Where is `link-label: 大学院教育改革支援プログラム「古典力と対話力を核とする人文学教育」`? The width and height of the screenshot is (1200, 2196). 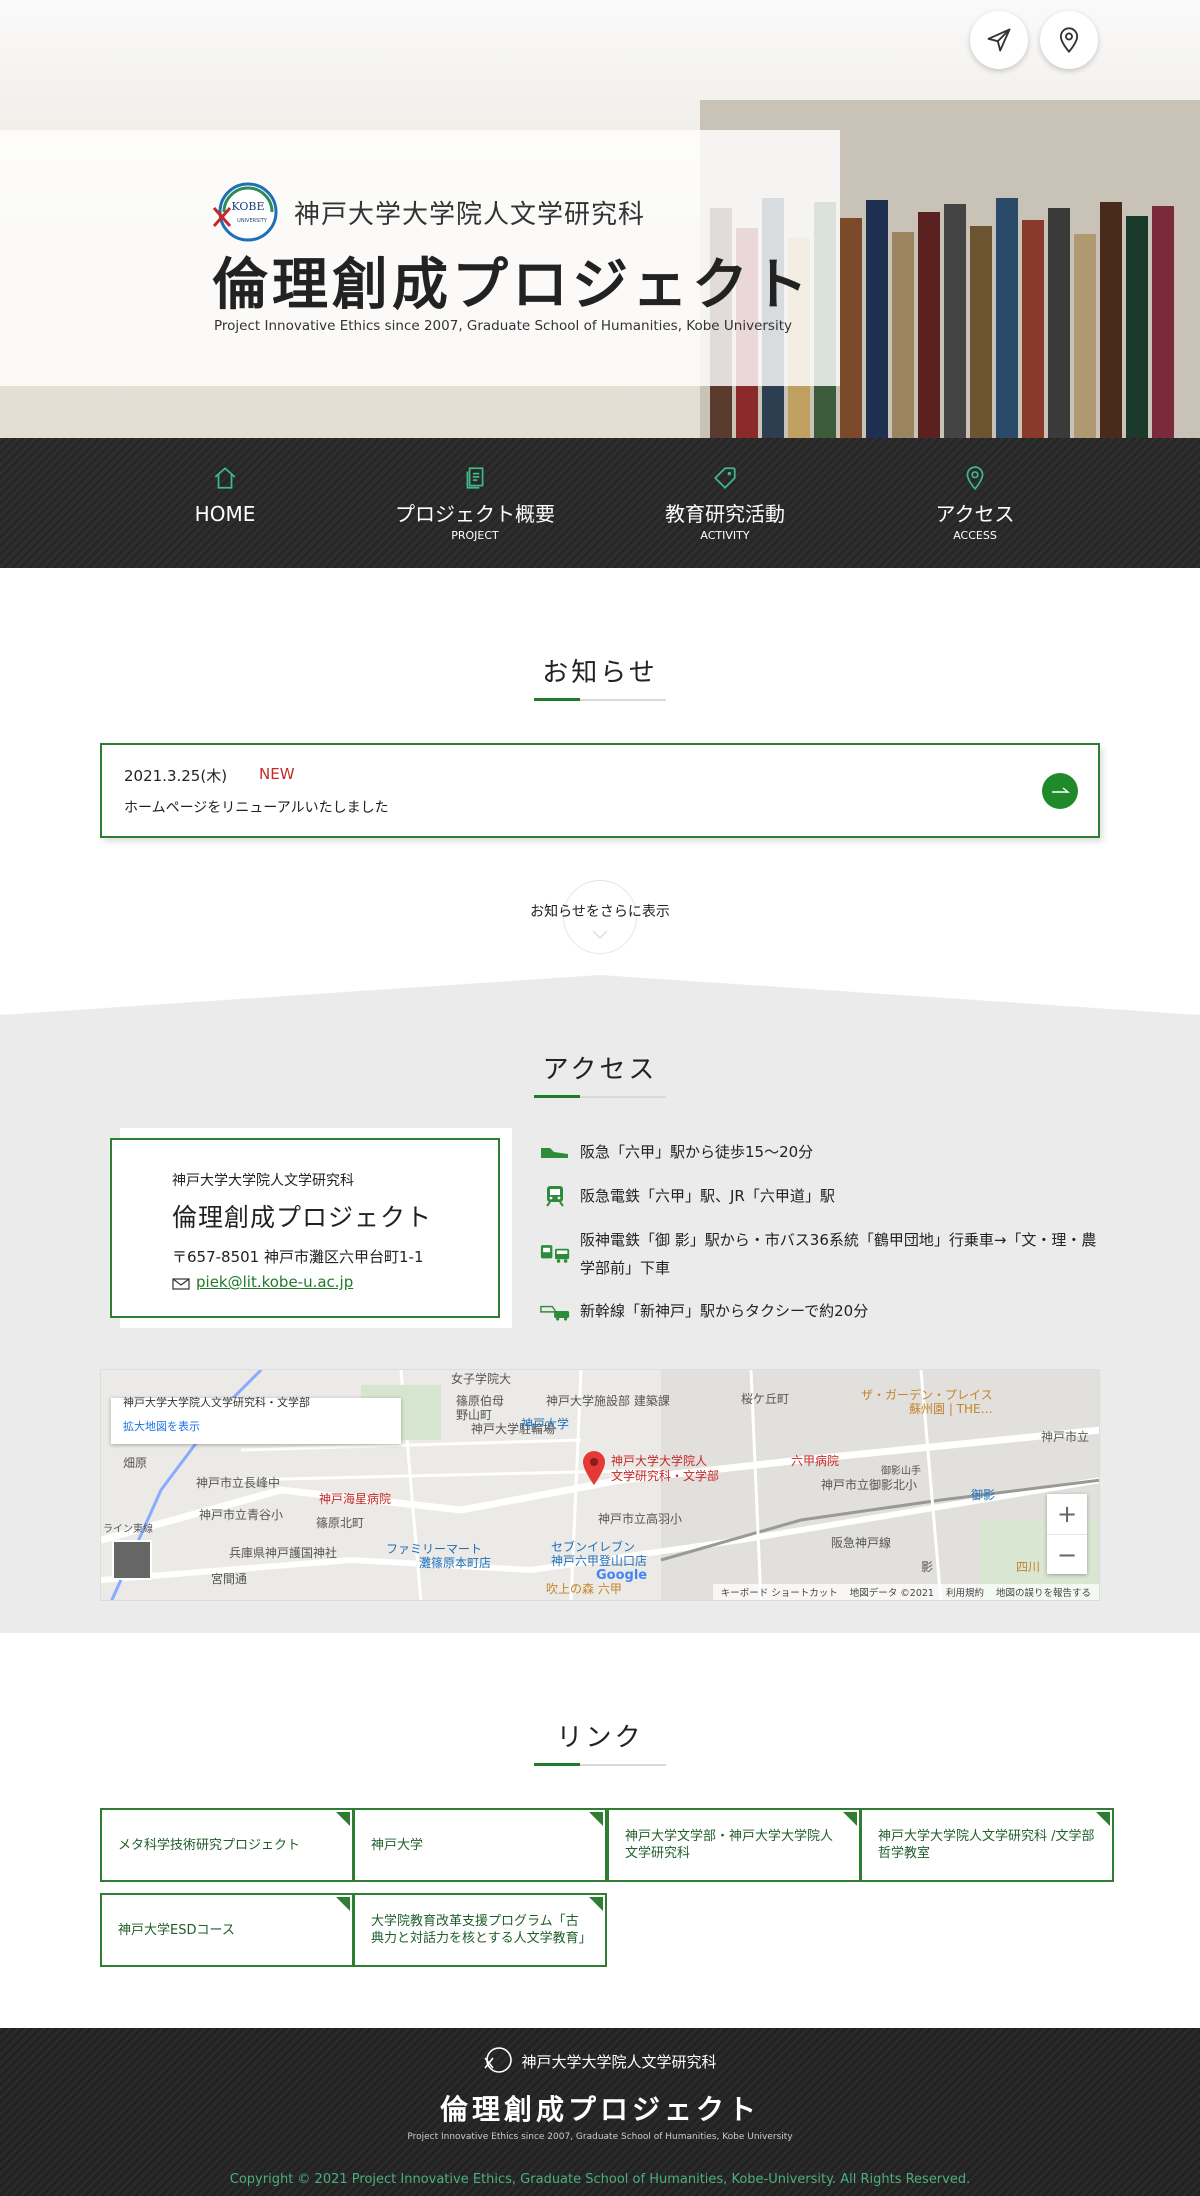
link-label: 大学院教育改革支援プログラム「古典力と対話力を核とする人文学教育」 is located at coordinates (481, 1930).